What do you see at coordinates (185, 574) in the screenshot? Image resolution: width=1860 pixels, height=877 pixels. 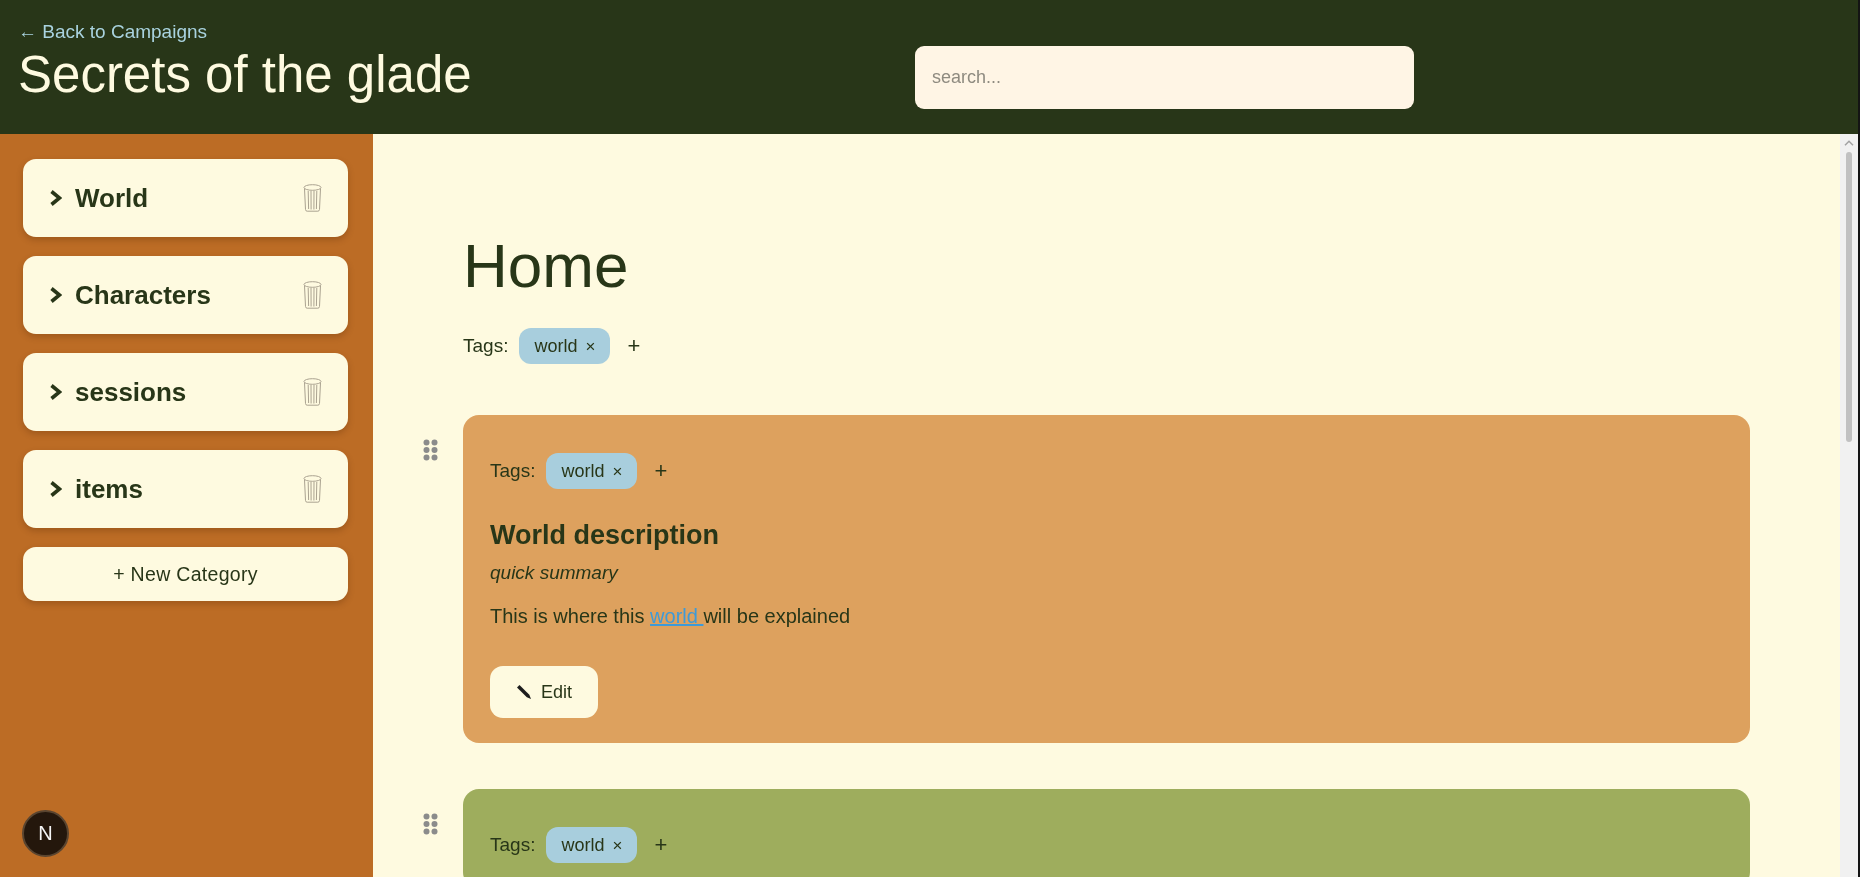 I see `new-category-button: + New Category` at bounding box center [185, 574].